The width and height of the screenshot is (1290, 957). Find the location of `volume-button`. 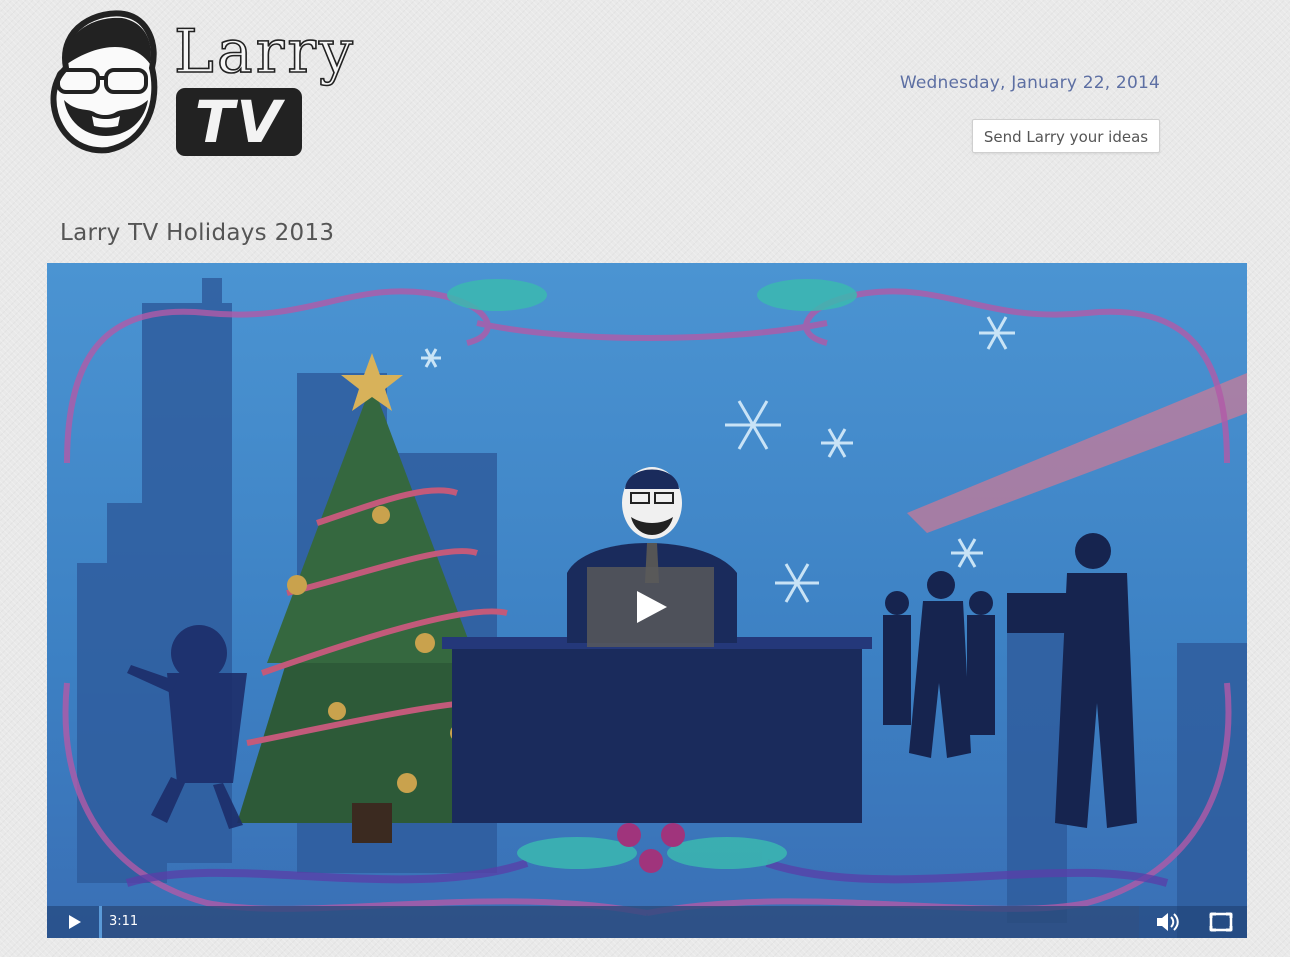

volume-button is located at coordinates (1167, 922).